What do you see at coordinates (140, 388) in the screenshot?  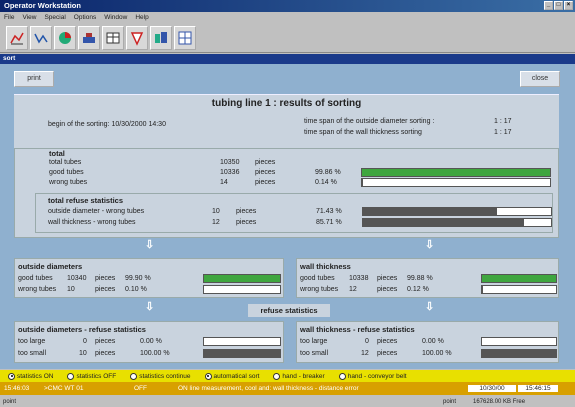 I see `message-state: OFF` at bounding box center [140, 388].